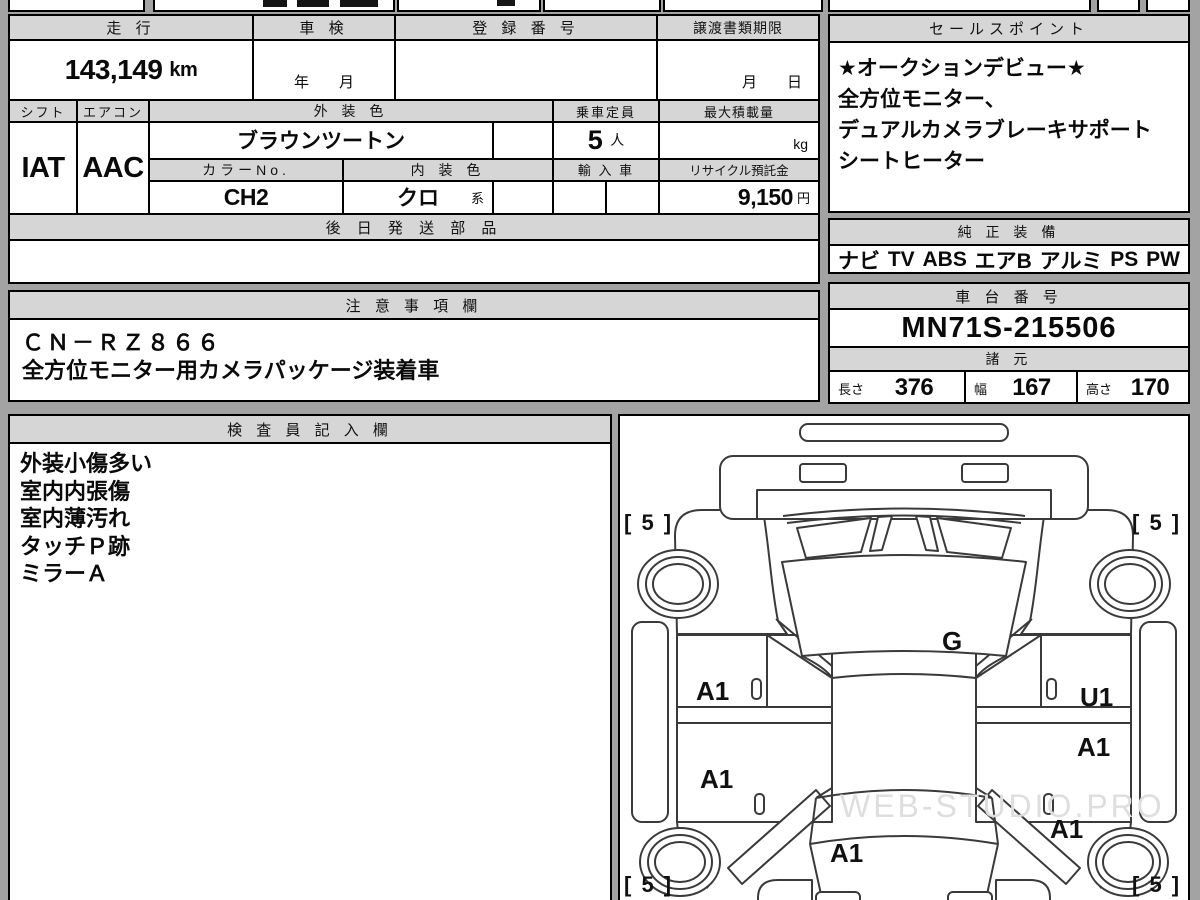  Describe the element at coordinates (414, 227) in the screenshot. I see `later-parts-header: 後 日 発 送 部 品` at that location.